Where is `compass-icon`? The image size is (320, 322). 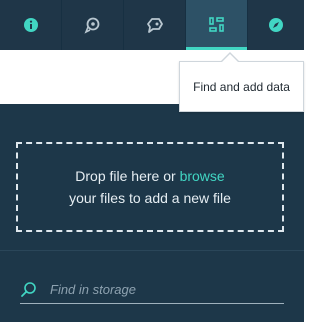
compass-icon is located at coordinates (276, 25).